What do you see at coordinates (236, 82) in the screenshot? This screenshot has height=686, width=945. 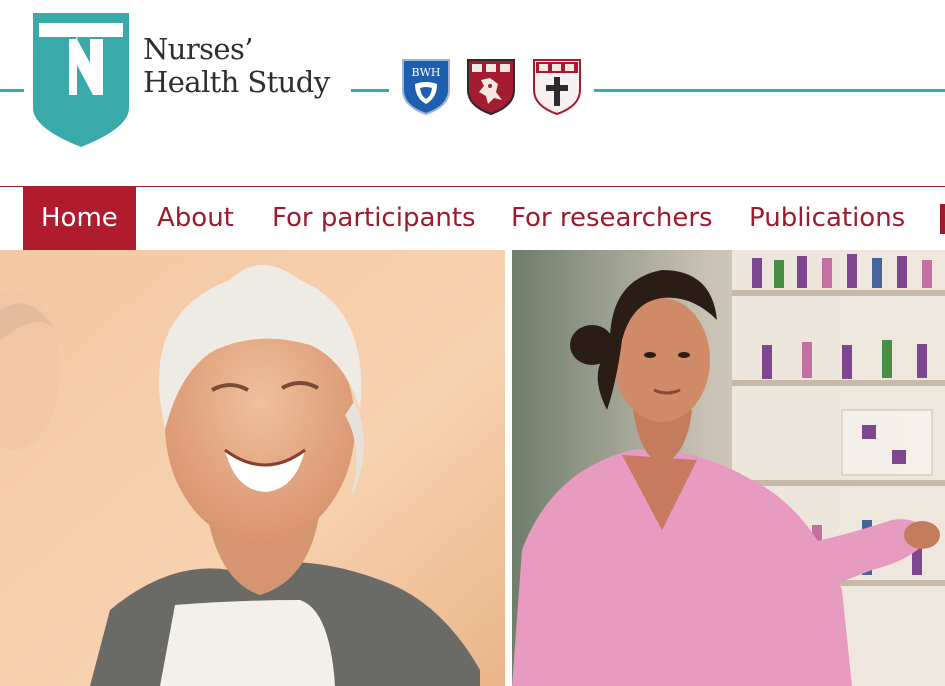 I see `wordmark-line-2: Health Study` at bounding box center [236, 82].